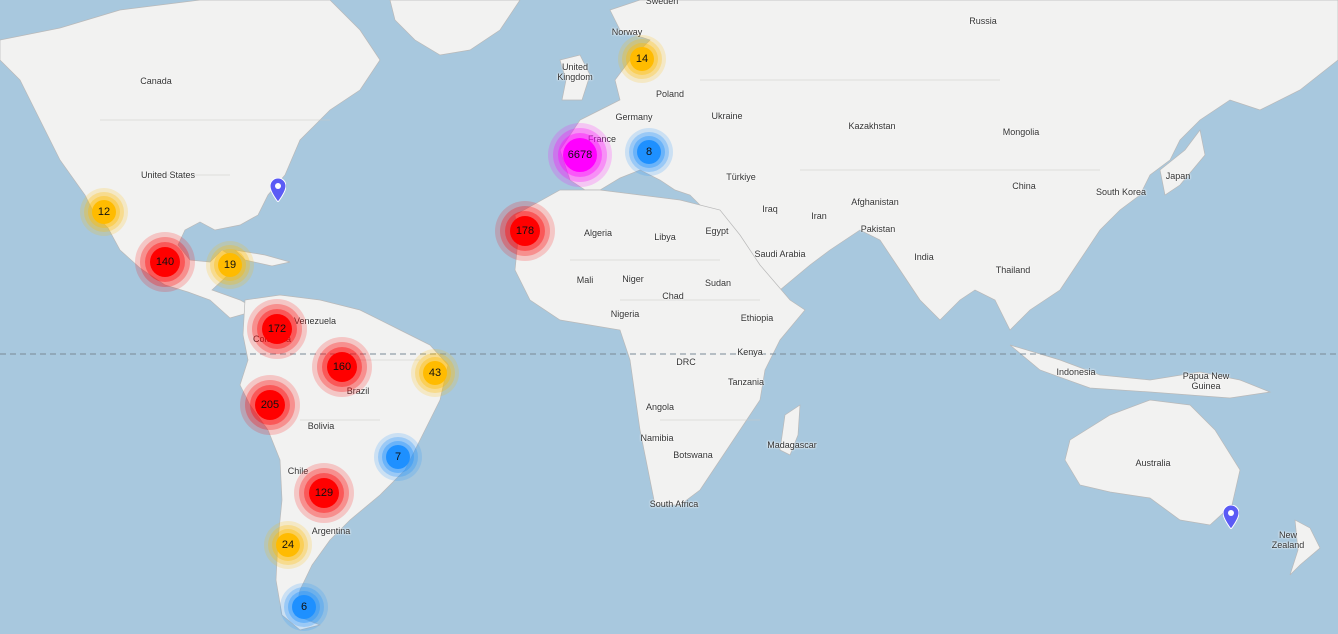 The height and width of the screenshot is (634, 1338). What do you see at coordinates (819, 216) in the screenshot?
I see `country-label-iran: Iran` at bounding box center [819, 216].